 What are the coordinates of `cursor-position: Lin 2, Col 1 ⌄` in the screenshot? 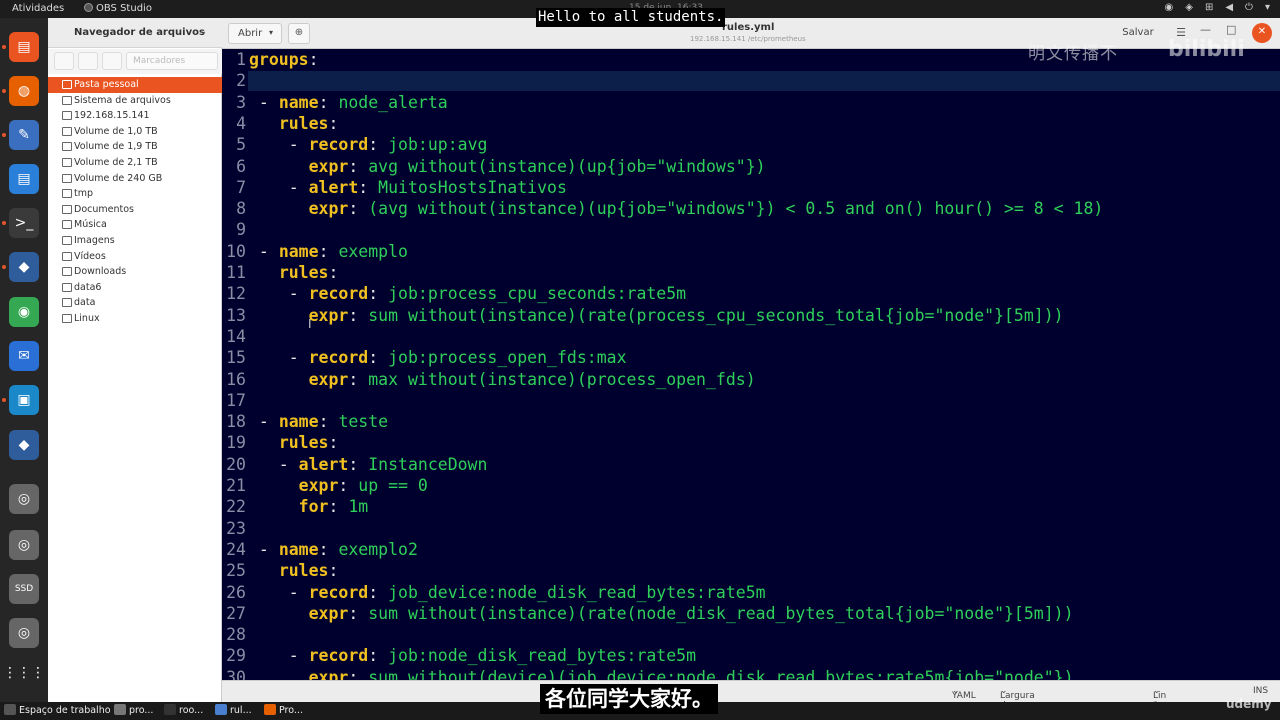 It's located at (1160, 703).